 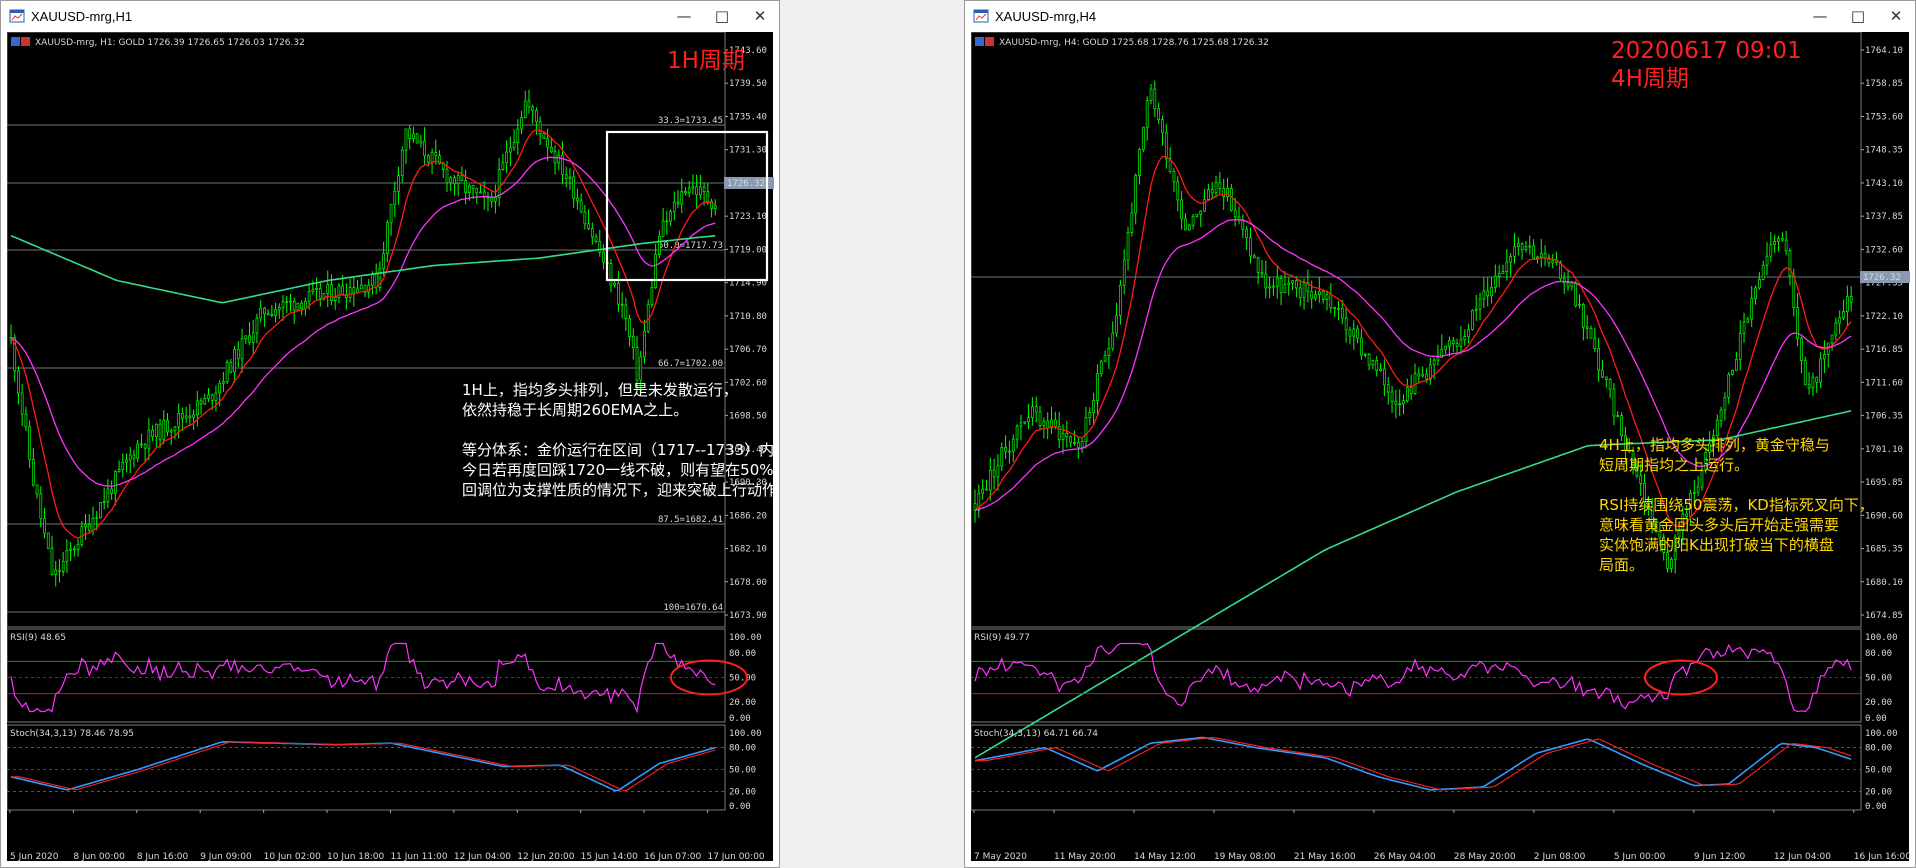 What do you see at coordinates (1884, 616) in the screenshot?
I see `price-tick-label: 1674.85` at bounding box center [1884, 616].